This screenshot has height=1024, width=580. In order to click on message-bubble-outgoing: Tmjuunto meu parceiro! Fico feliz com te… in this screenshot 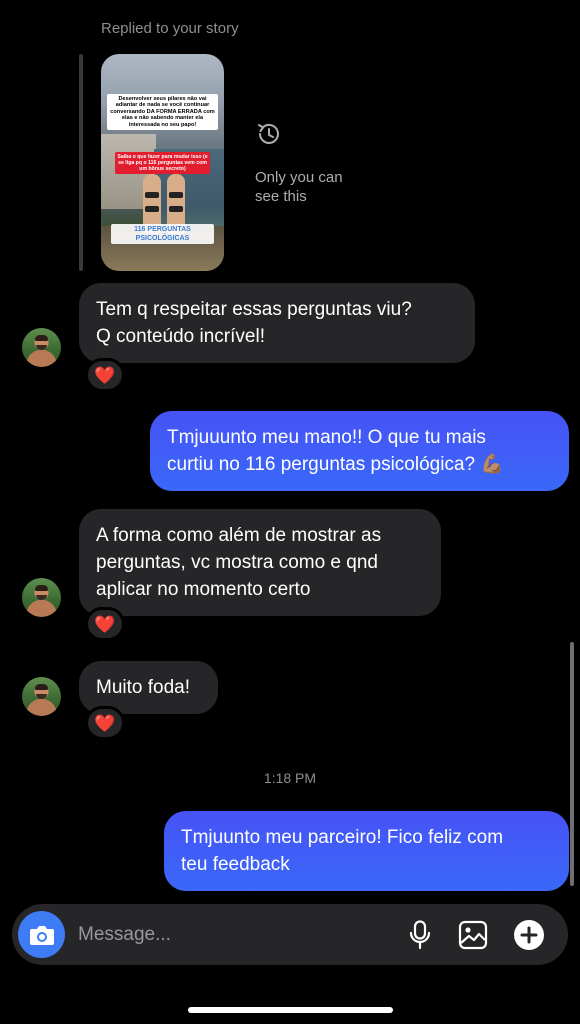, I will do `click(366, 851)`.